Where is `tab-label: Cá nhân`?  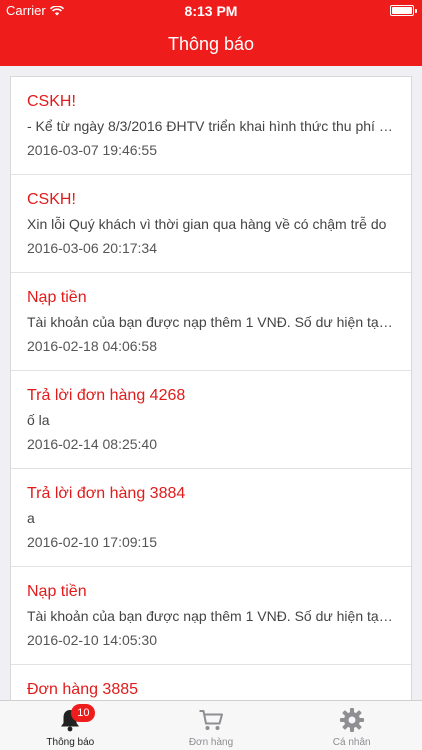
tab-label: Cá nhân is located at coordinates (351, 742).